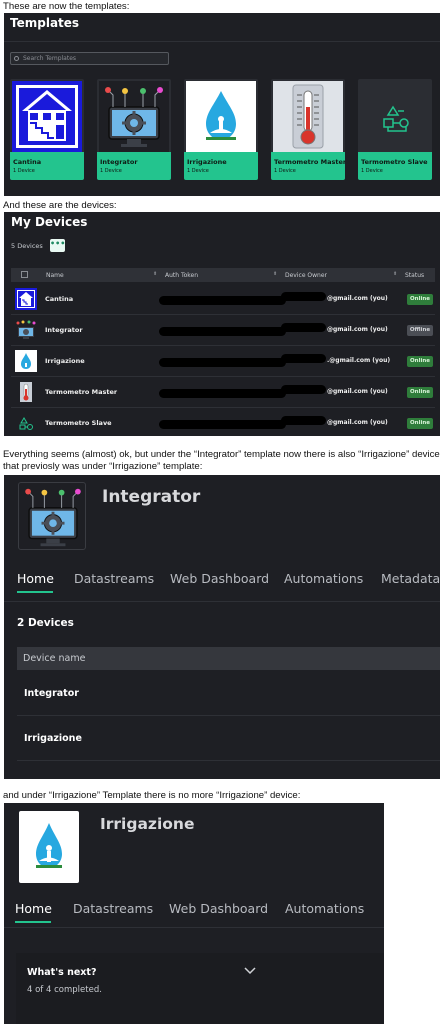 This screenshot has width=442, height=1024. Describe the element at coordinates (24, 274) in the screenshot. I see `select-all-checkbox` at that location.